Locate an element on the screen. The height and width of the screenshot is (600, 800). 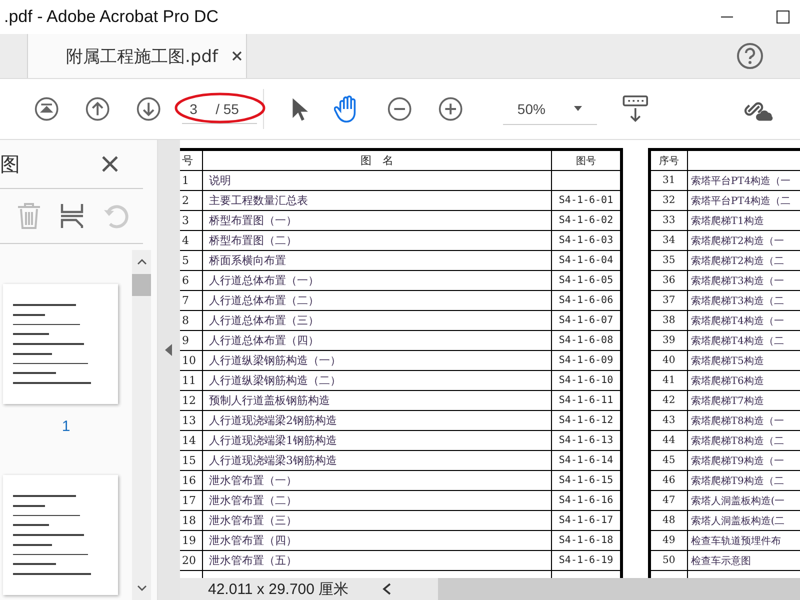
table-cell: 5 is located at coordinates (191, 260).